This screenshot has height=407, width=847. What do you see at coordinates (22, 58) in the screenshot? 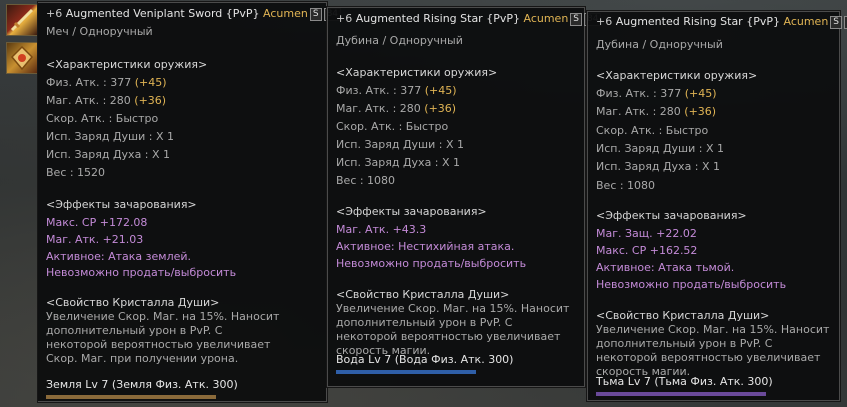
I see `gem-icon` at bounding box center [22, 58].